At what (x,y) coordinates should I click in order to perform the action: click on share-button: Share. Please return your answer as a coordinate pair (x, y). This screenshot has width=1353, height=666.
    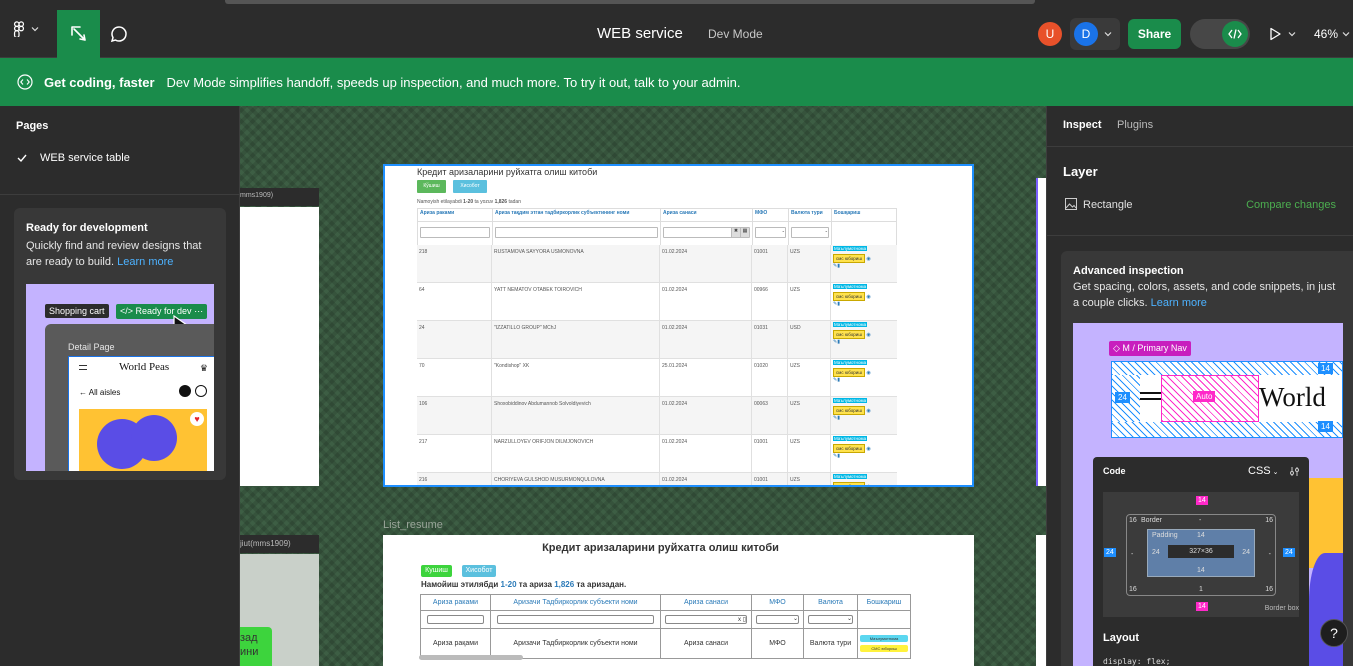
    Looking at the image, I should click on (1154, 34).